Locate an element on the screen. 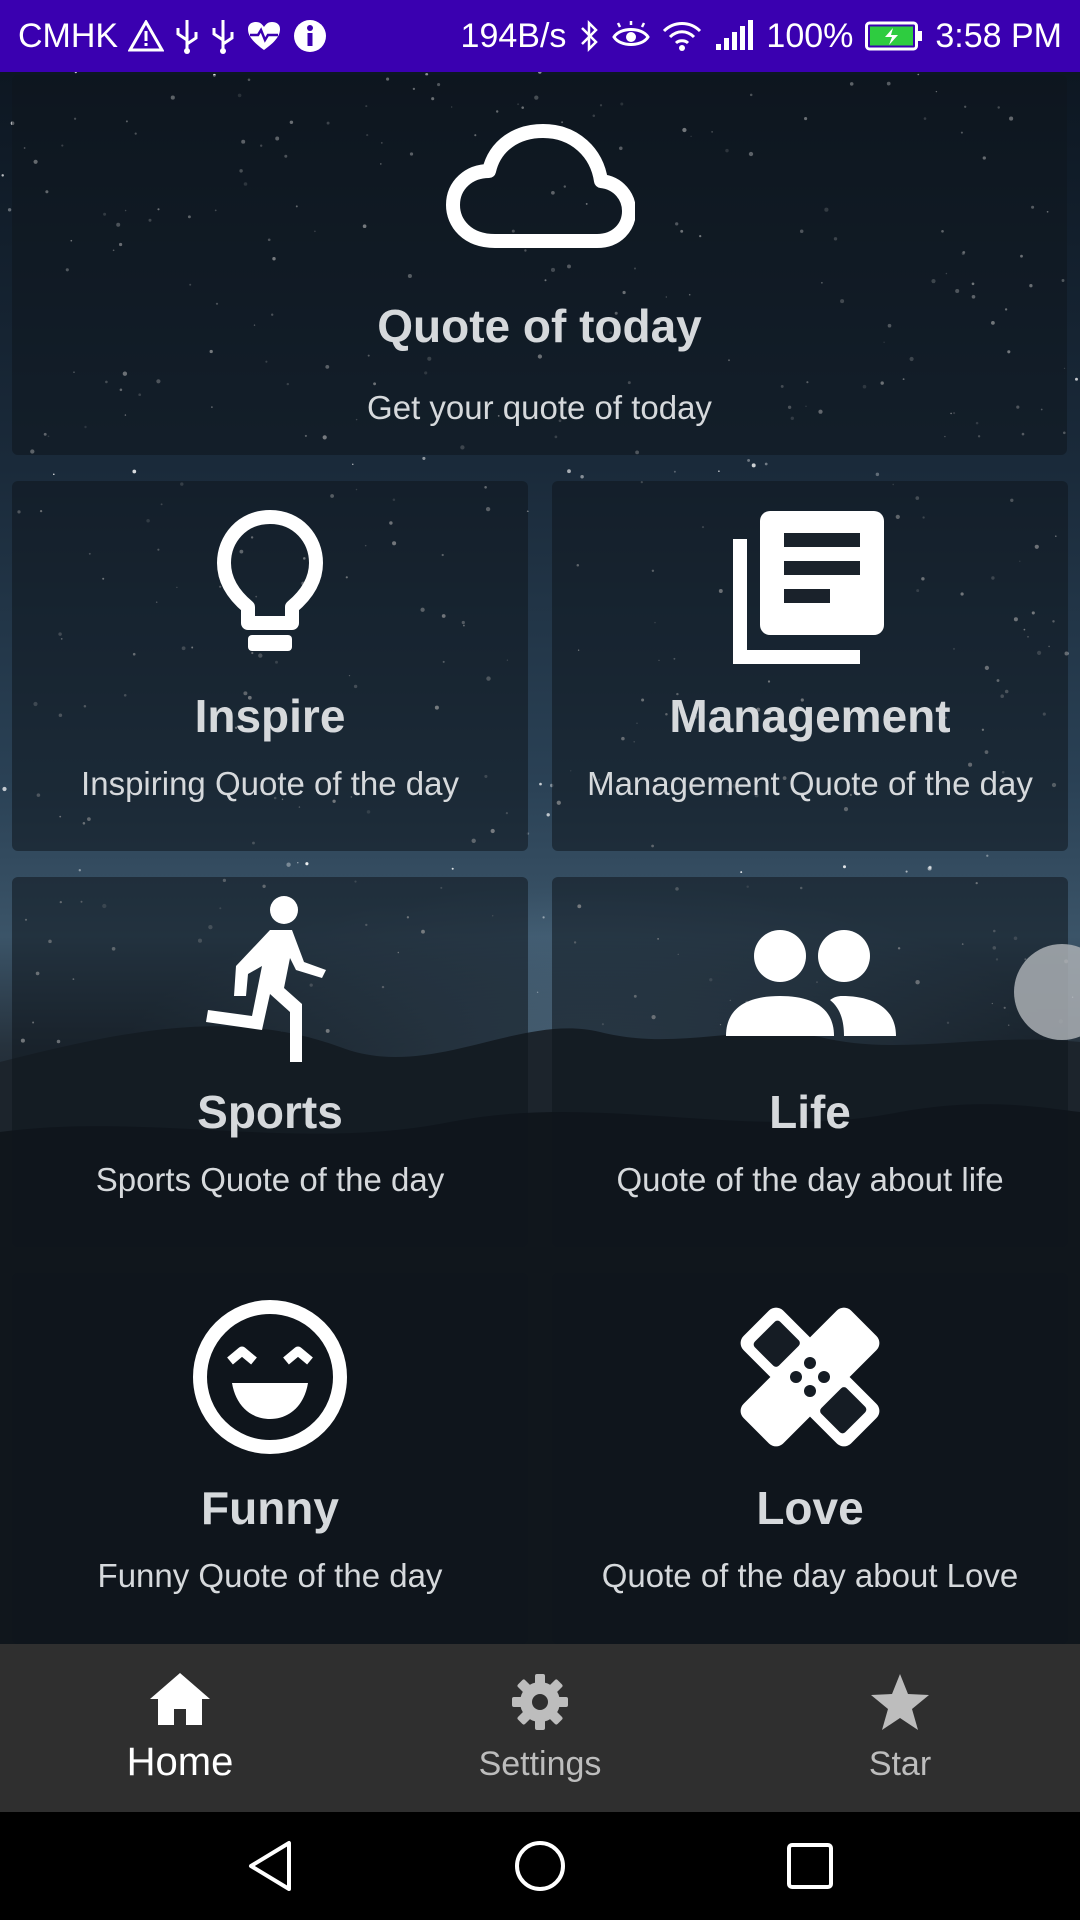  bottom-navigation: Home Settings Star is located at coordinates (540, 1728).